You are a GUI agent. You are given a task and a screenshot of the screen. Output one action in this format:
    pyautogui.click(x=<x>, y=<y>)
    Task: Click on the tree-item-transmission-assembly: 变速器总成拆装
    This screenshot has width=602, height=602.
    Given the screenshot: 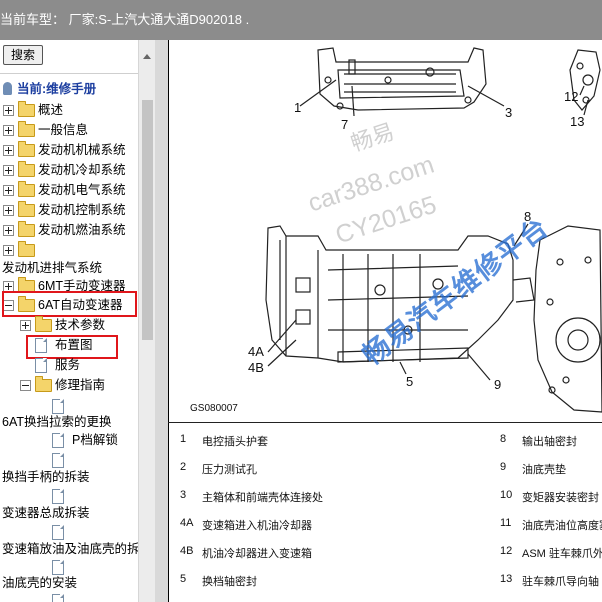 What is the action you would take?
    pyautogui.click(x=70, y=513)
    